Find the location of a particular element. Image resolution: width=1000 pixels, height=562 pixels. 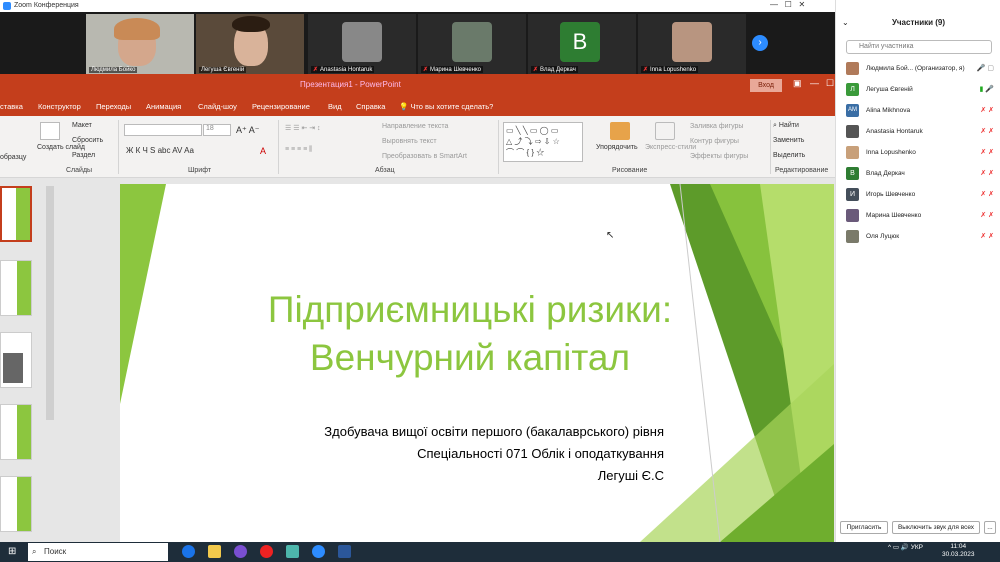

slide-title: Підприємницькі ризики: Венчурний капітал is located at coordinates (470, 333).